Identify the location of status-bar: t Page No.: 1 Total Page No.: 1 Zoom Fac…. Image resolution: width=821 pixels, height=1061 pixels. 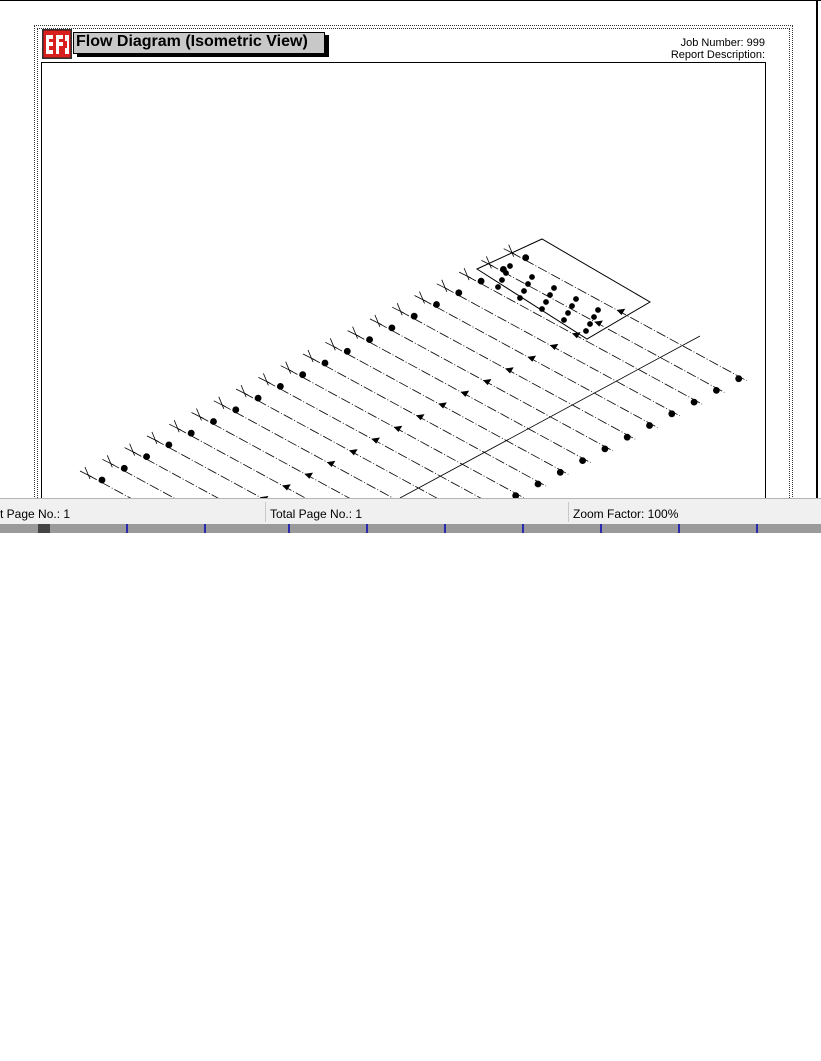
(410, 511).